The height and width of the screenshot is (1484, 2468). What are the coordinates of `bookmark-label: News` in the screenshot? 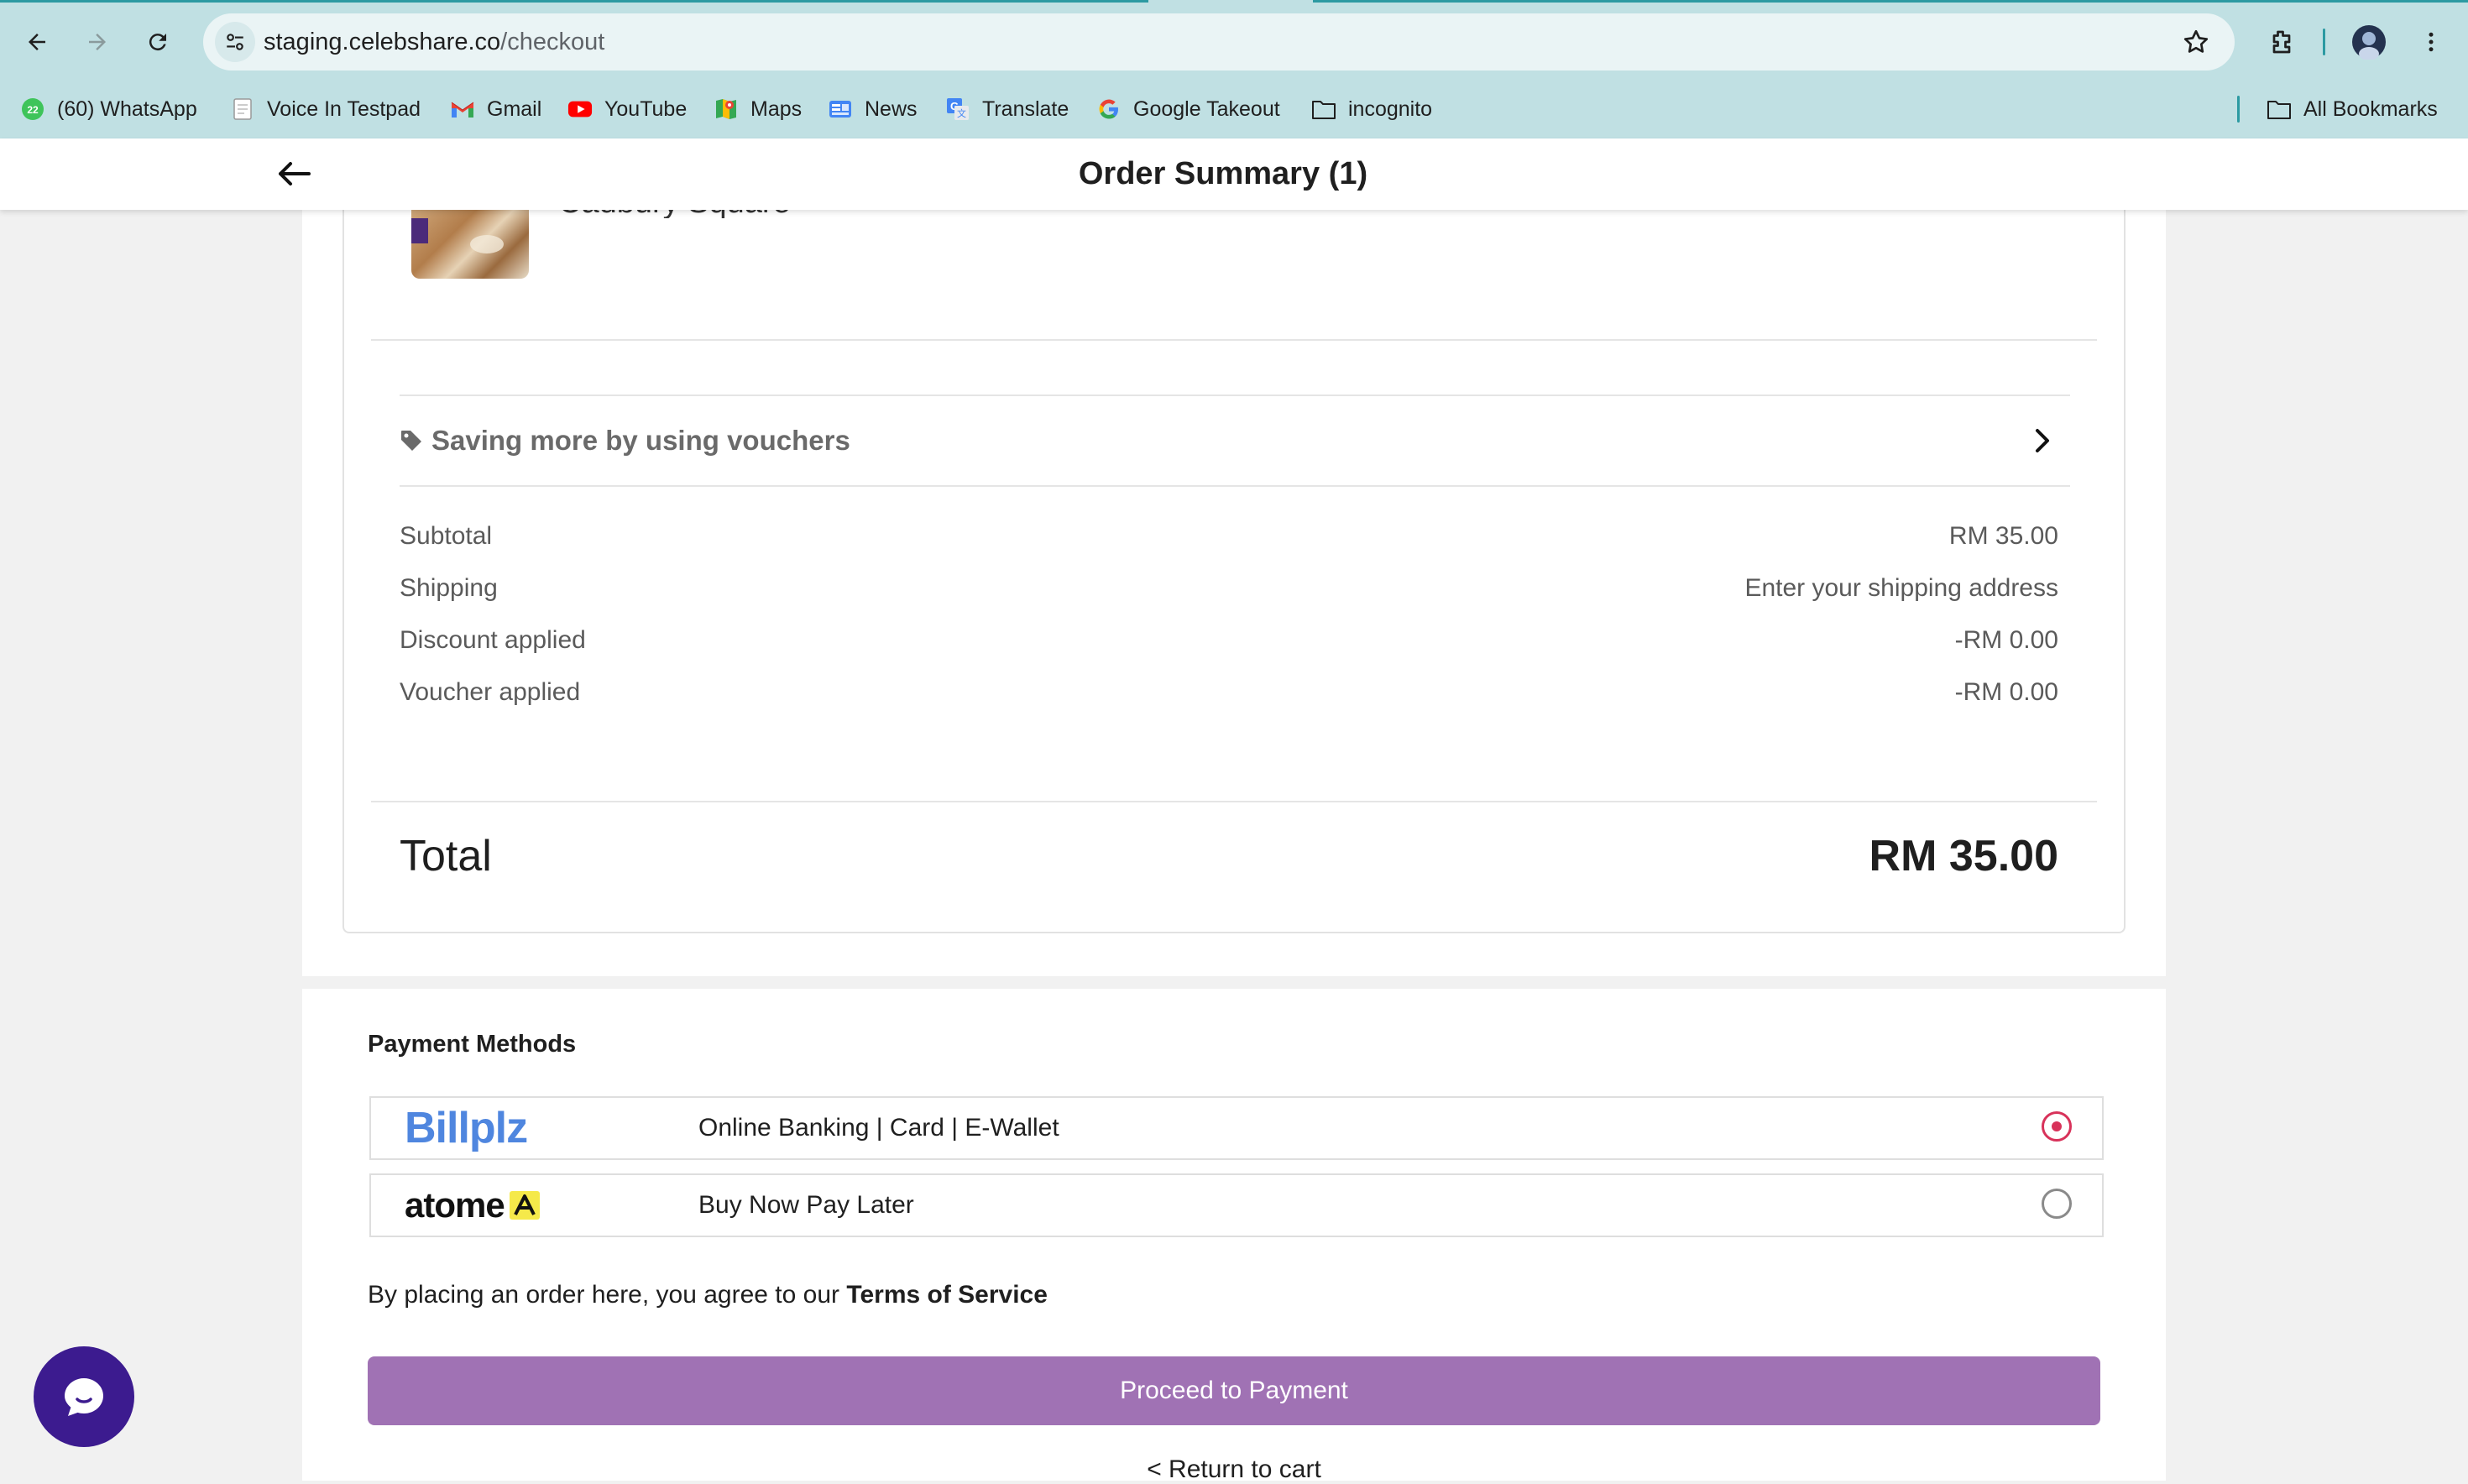 It's located at (891, 109).